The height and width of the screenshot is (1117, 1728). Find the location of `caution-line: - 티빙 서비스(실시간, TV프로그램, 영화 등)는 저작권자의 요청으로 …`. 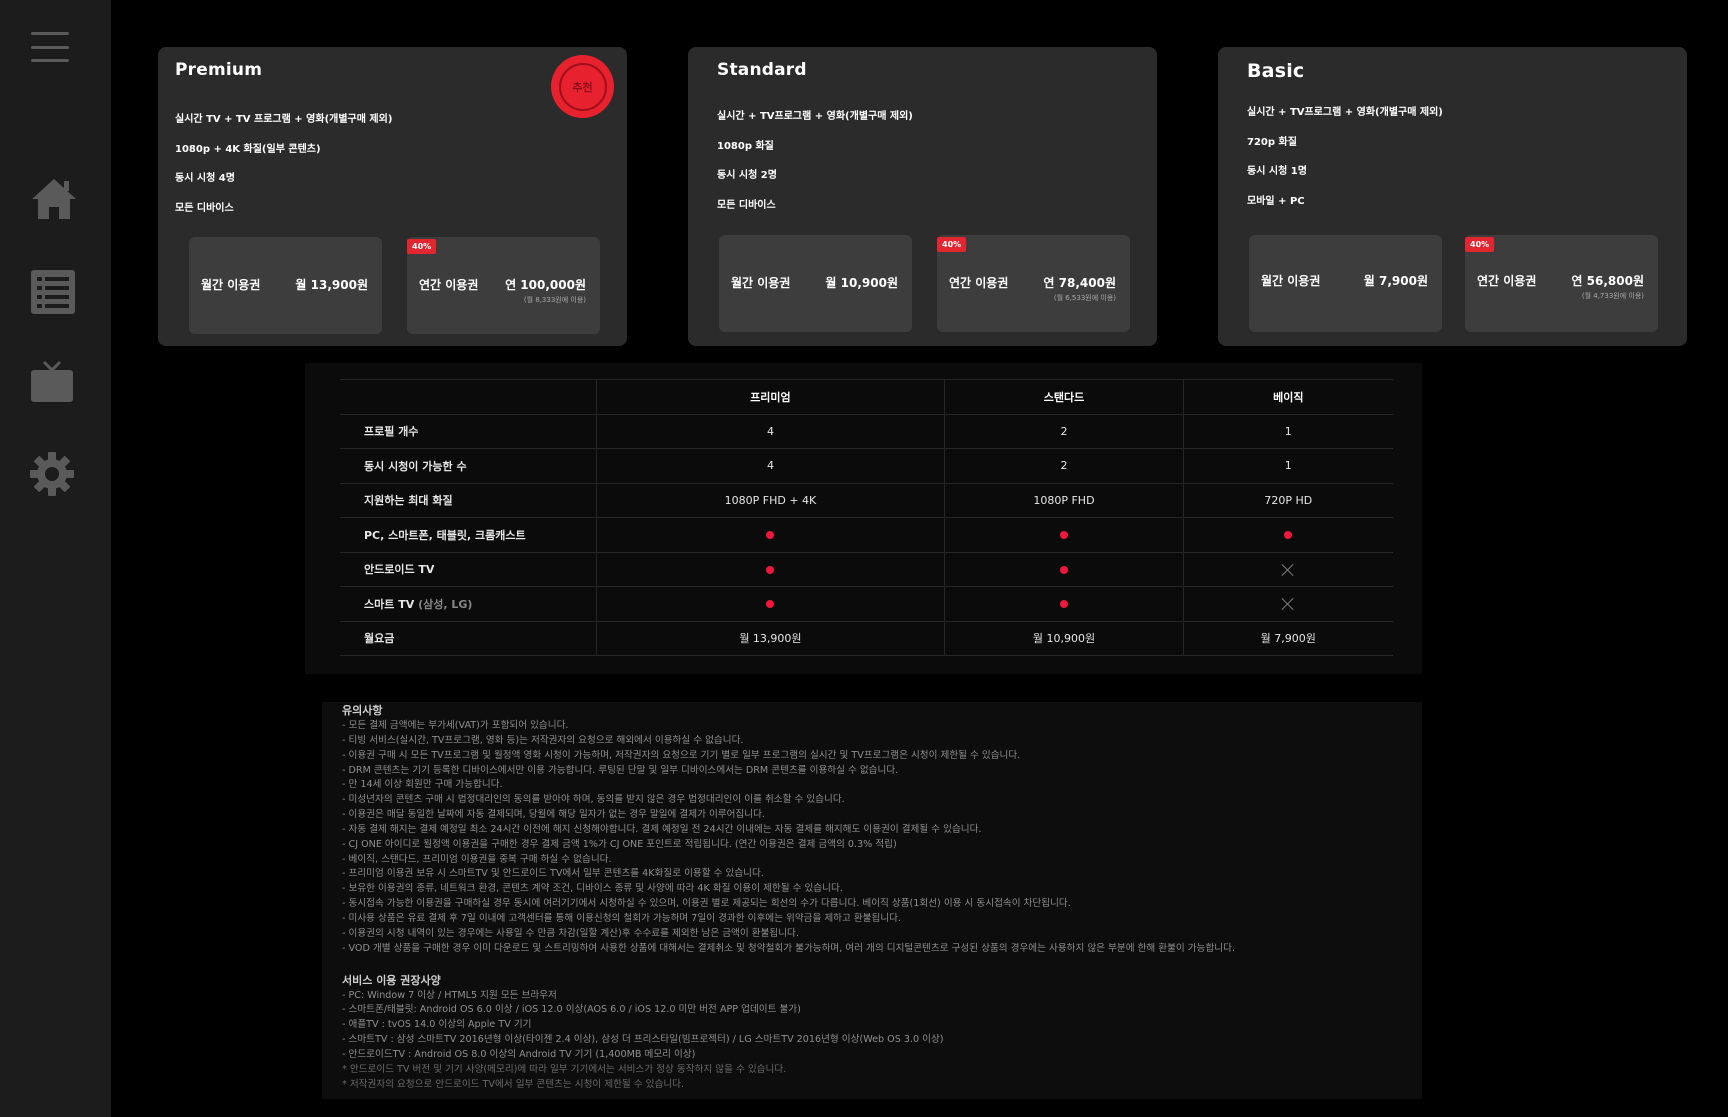

caution-line: - 티빙 서비스(실시간, TV프로그램, 영화 등)는 저작권자의 요청으로 … is located at coordinates (543, 740).